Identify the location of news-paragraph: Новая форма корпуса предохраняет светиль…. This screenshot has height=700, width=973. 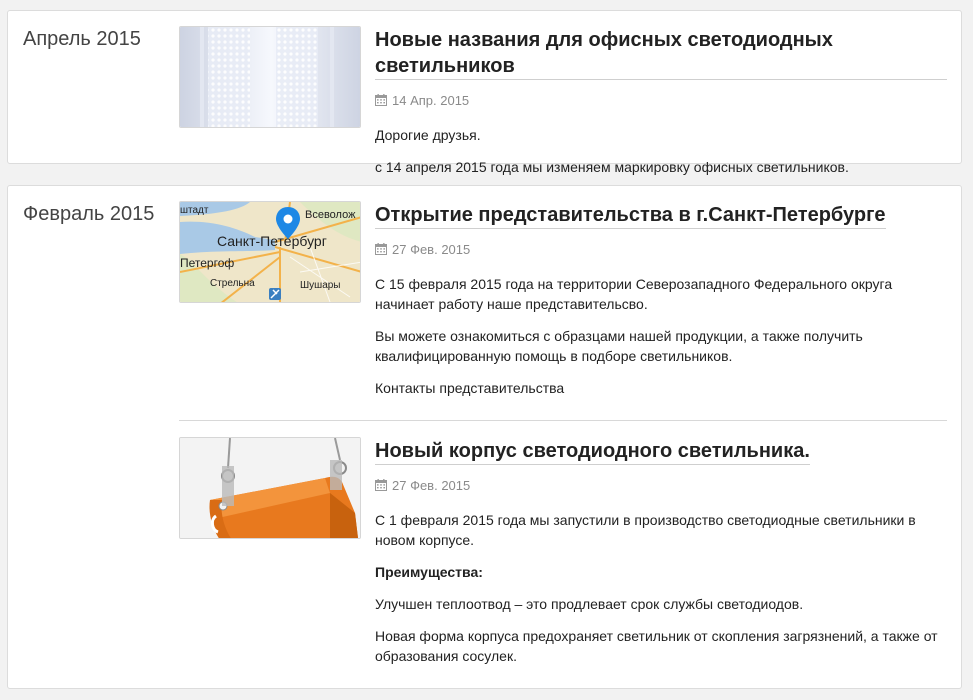
(656, 646).